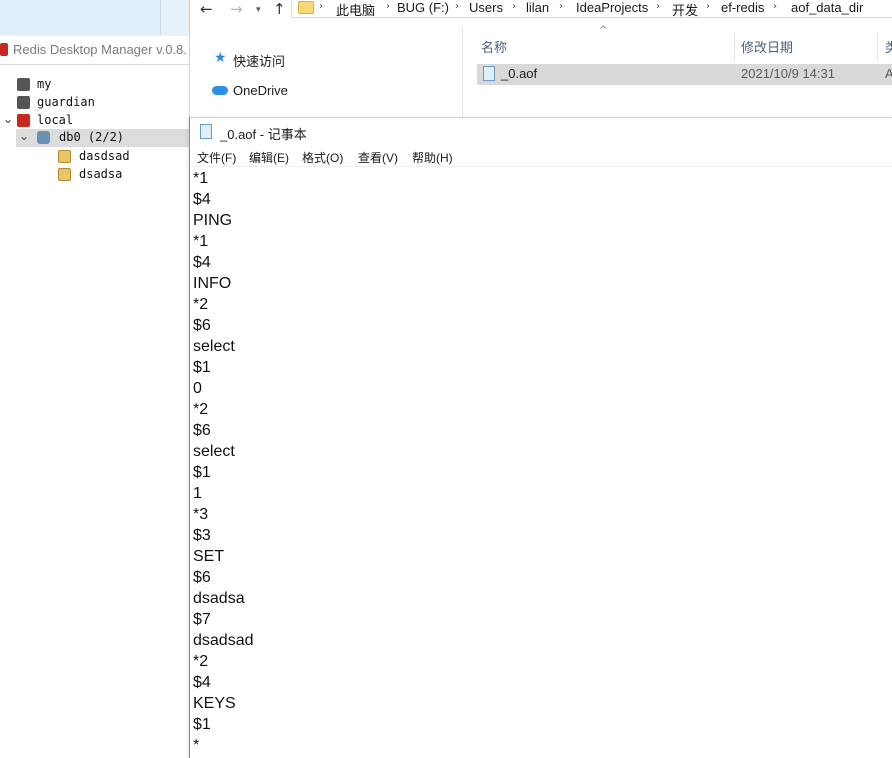  Describe the element at coordinates (355, 9) in the screenshot. I see `breadcrumb-item: 此电脑` at that location.